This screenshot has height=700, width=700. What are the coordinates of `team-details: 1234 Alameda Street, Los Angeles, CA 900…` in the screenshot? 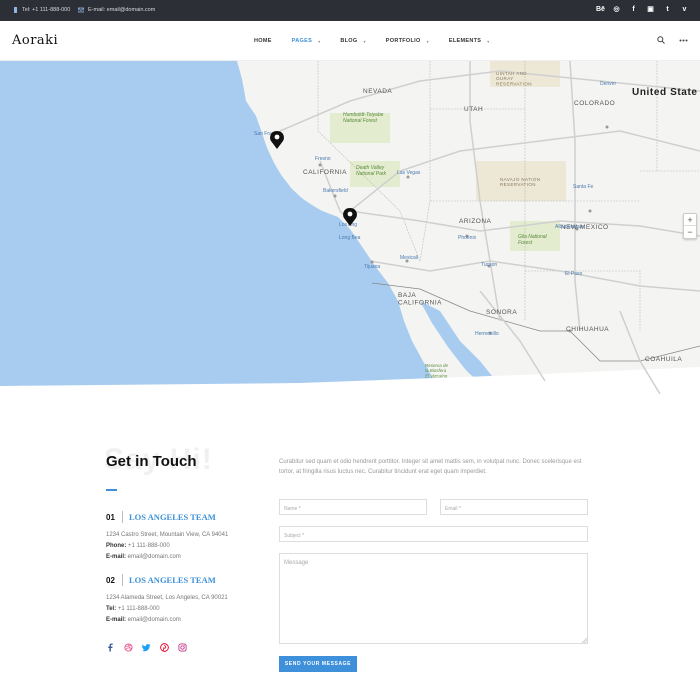 It's located at (186, 609).